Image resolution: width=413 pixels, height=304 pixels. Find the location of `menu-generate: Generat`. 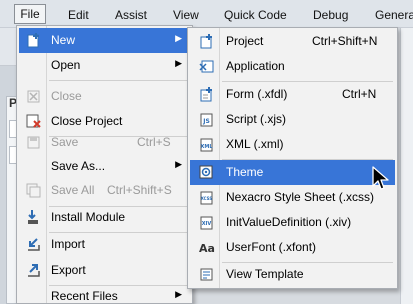

menu-generate: Generat is located at coordinates (394, 15).